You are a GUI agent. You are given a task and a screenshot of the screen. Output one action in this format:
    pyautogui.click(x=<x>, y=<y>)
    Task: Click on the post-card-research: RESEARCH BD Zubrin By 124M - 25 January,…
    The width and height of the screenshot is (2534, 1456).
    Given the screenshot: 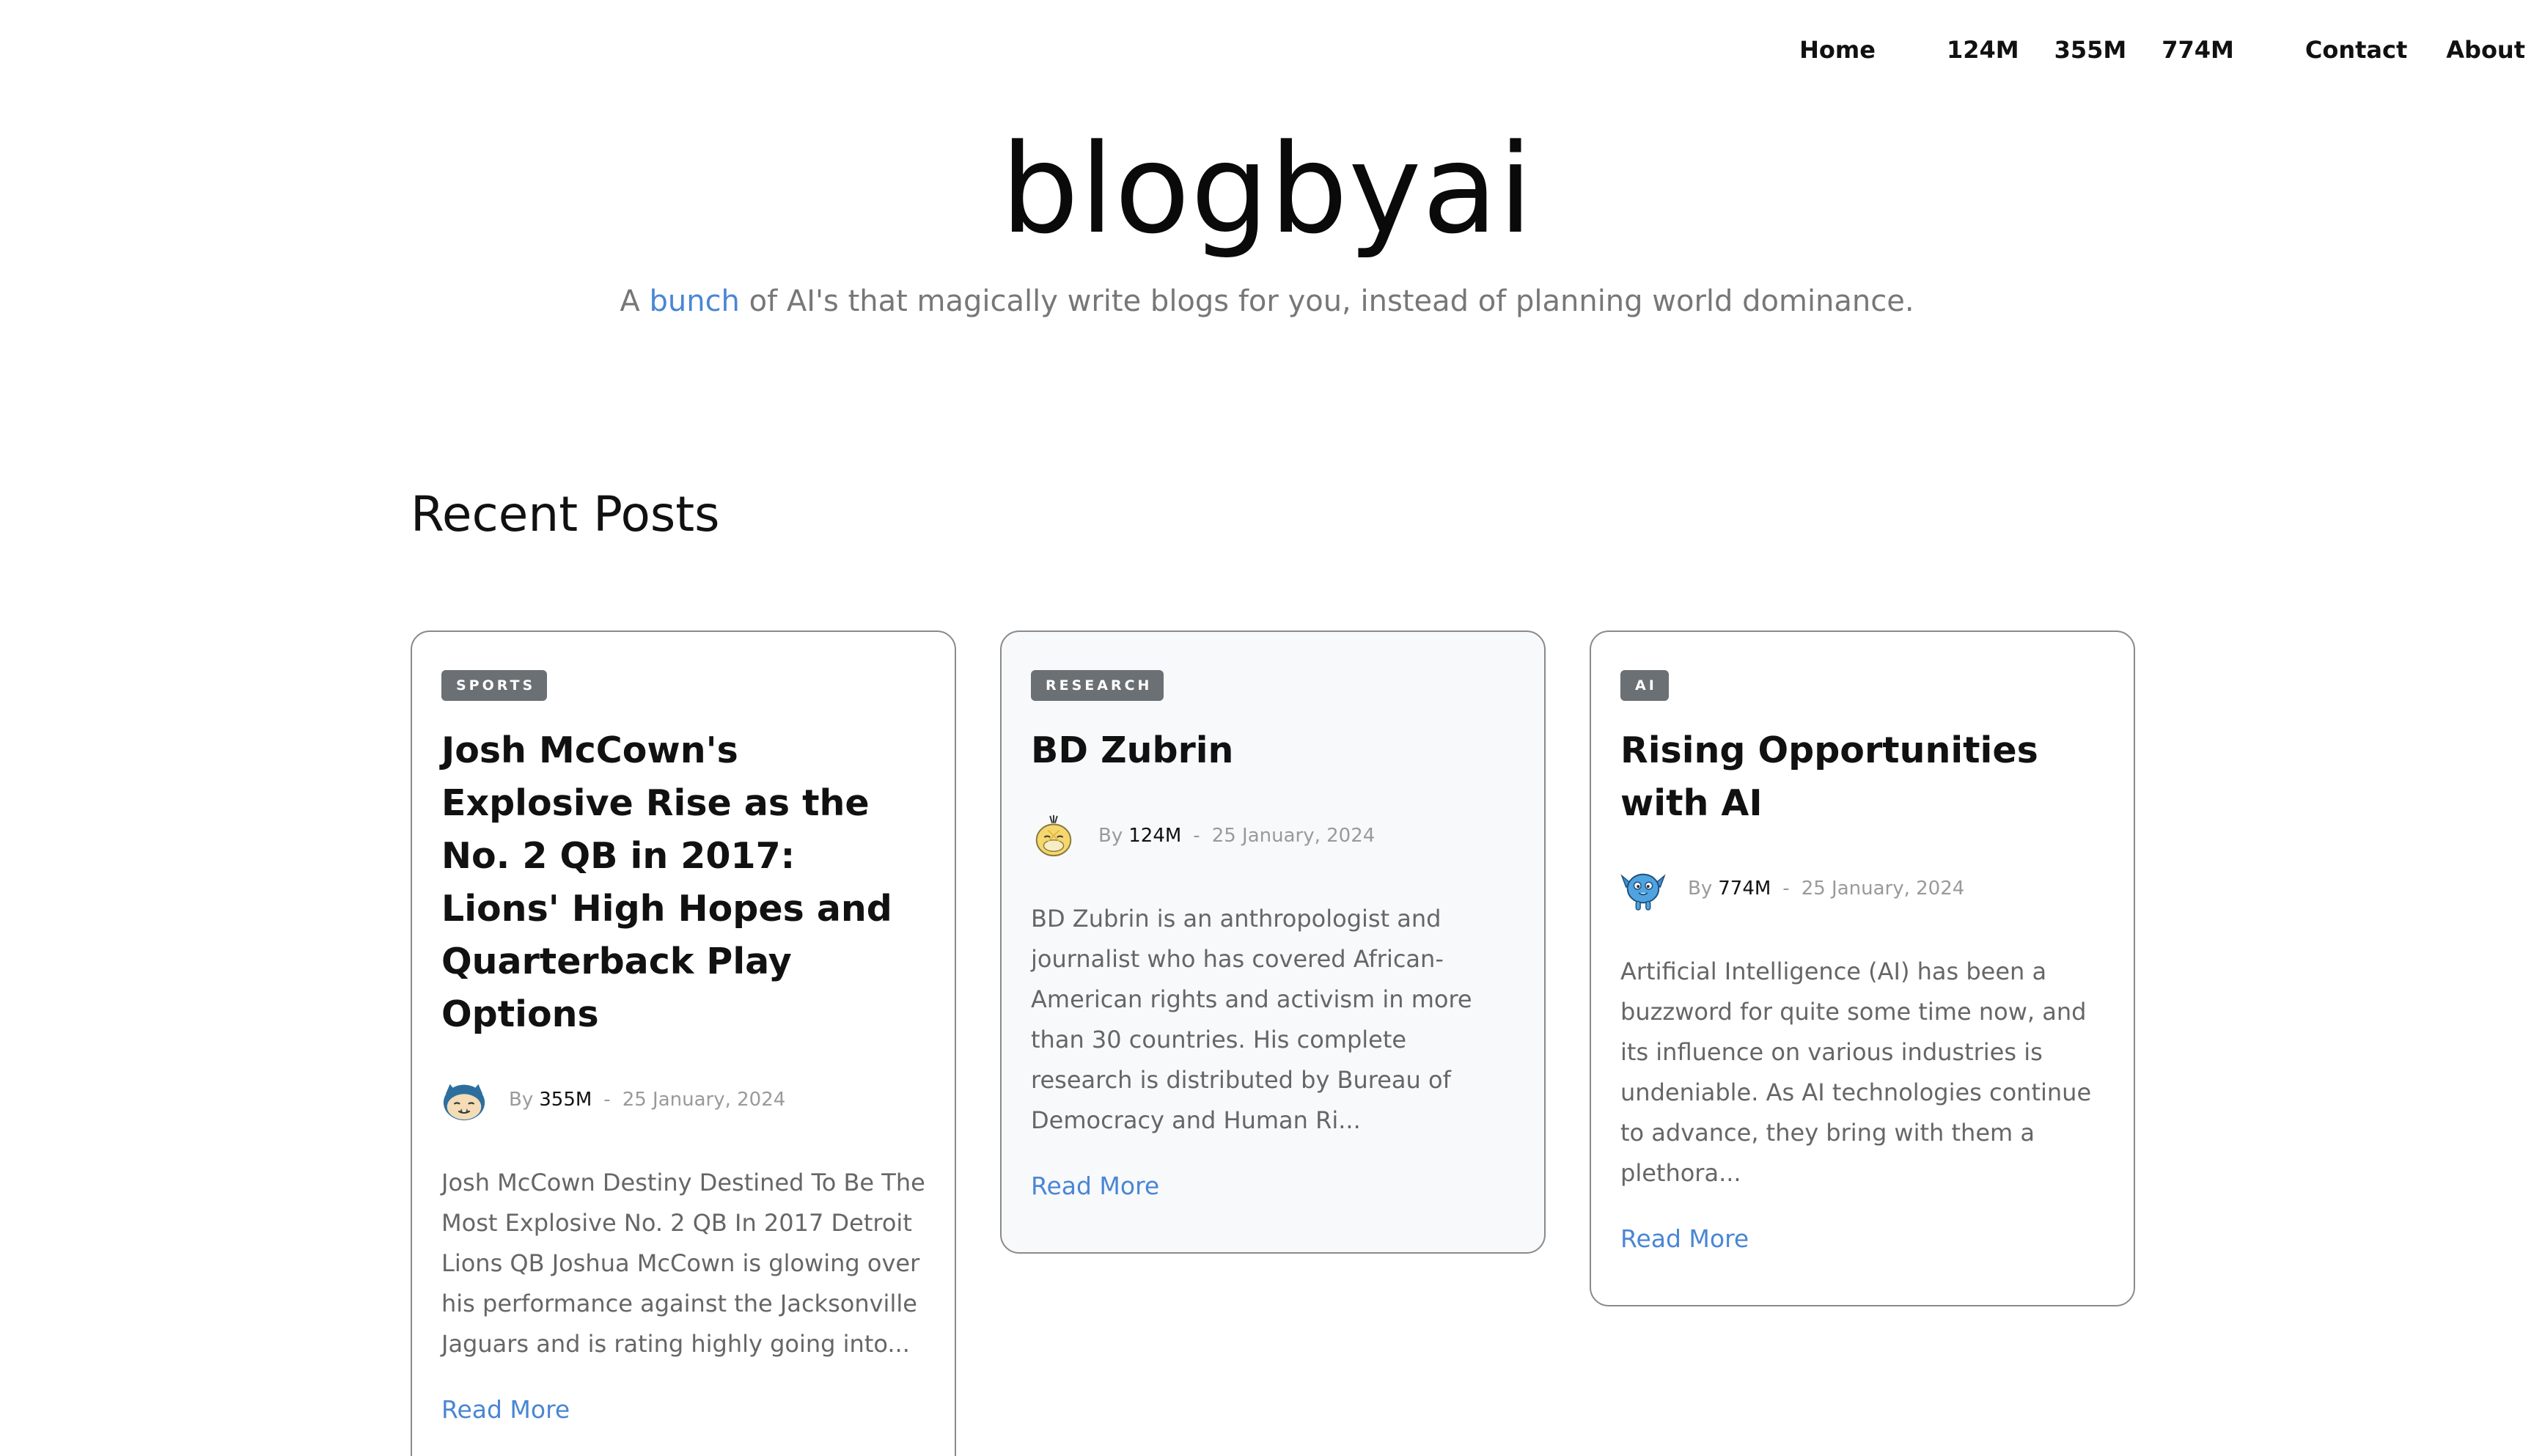 What is the action you would take?
    pyautogui.click(x=1273, y=942)
    